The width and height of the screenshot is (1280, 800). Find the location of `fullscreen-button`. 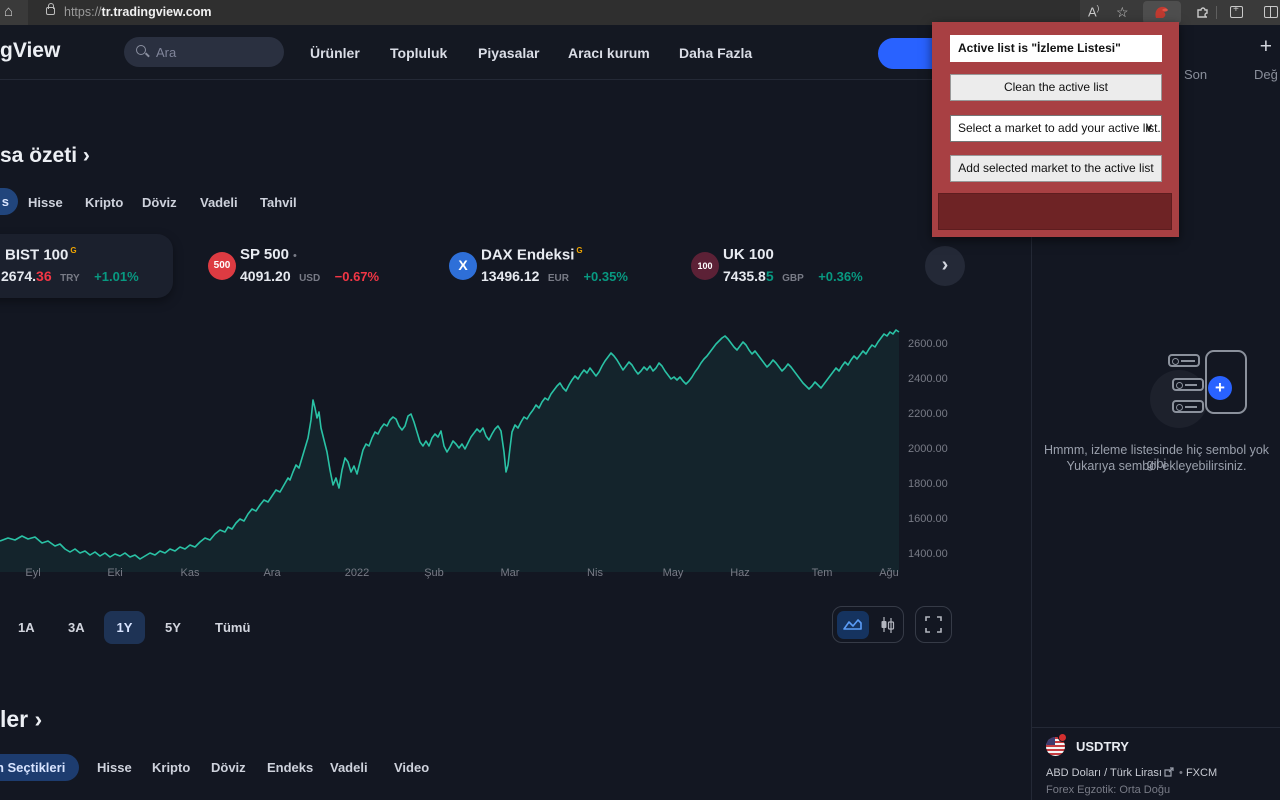

fullscreen-button is located at coordinates (933, 624).